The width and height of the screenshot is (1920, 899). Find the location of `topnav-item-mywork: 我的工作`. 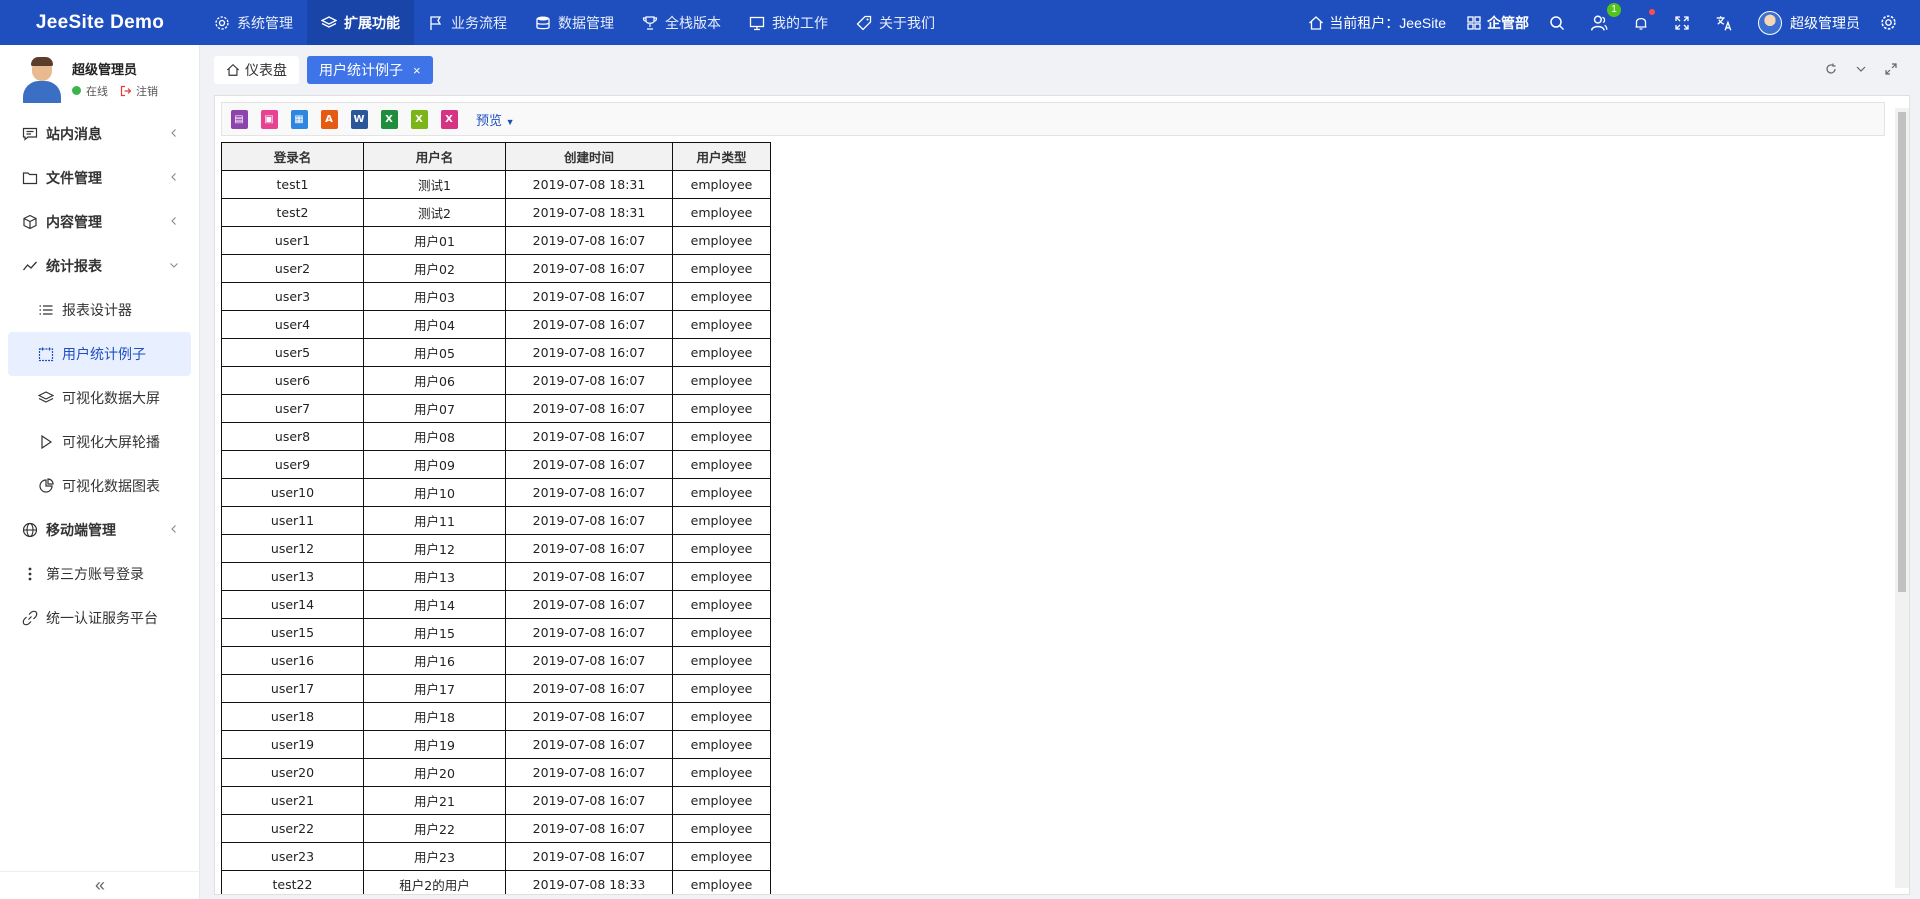

topnav-item-mywork: 我的工作 is located at coordinates (788, 22).